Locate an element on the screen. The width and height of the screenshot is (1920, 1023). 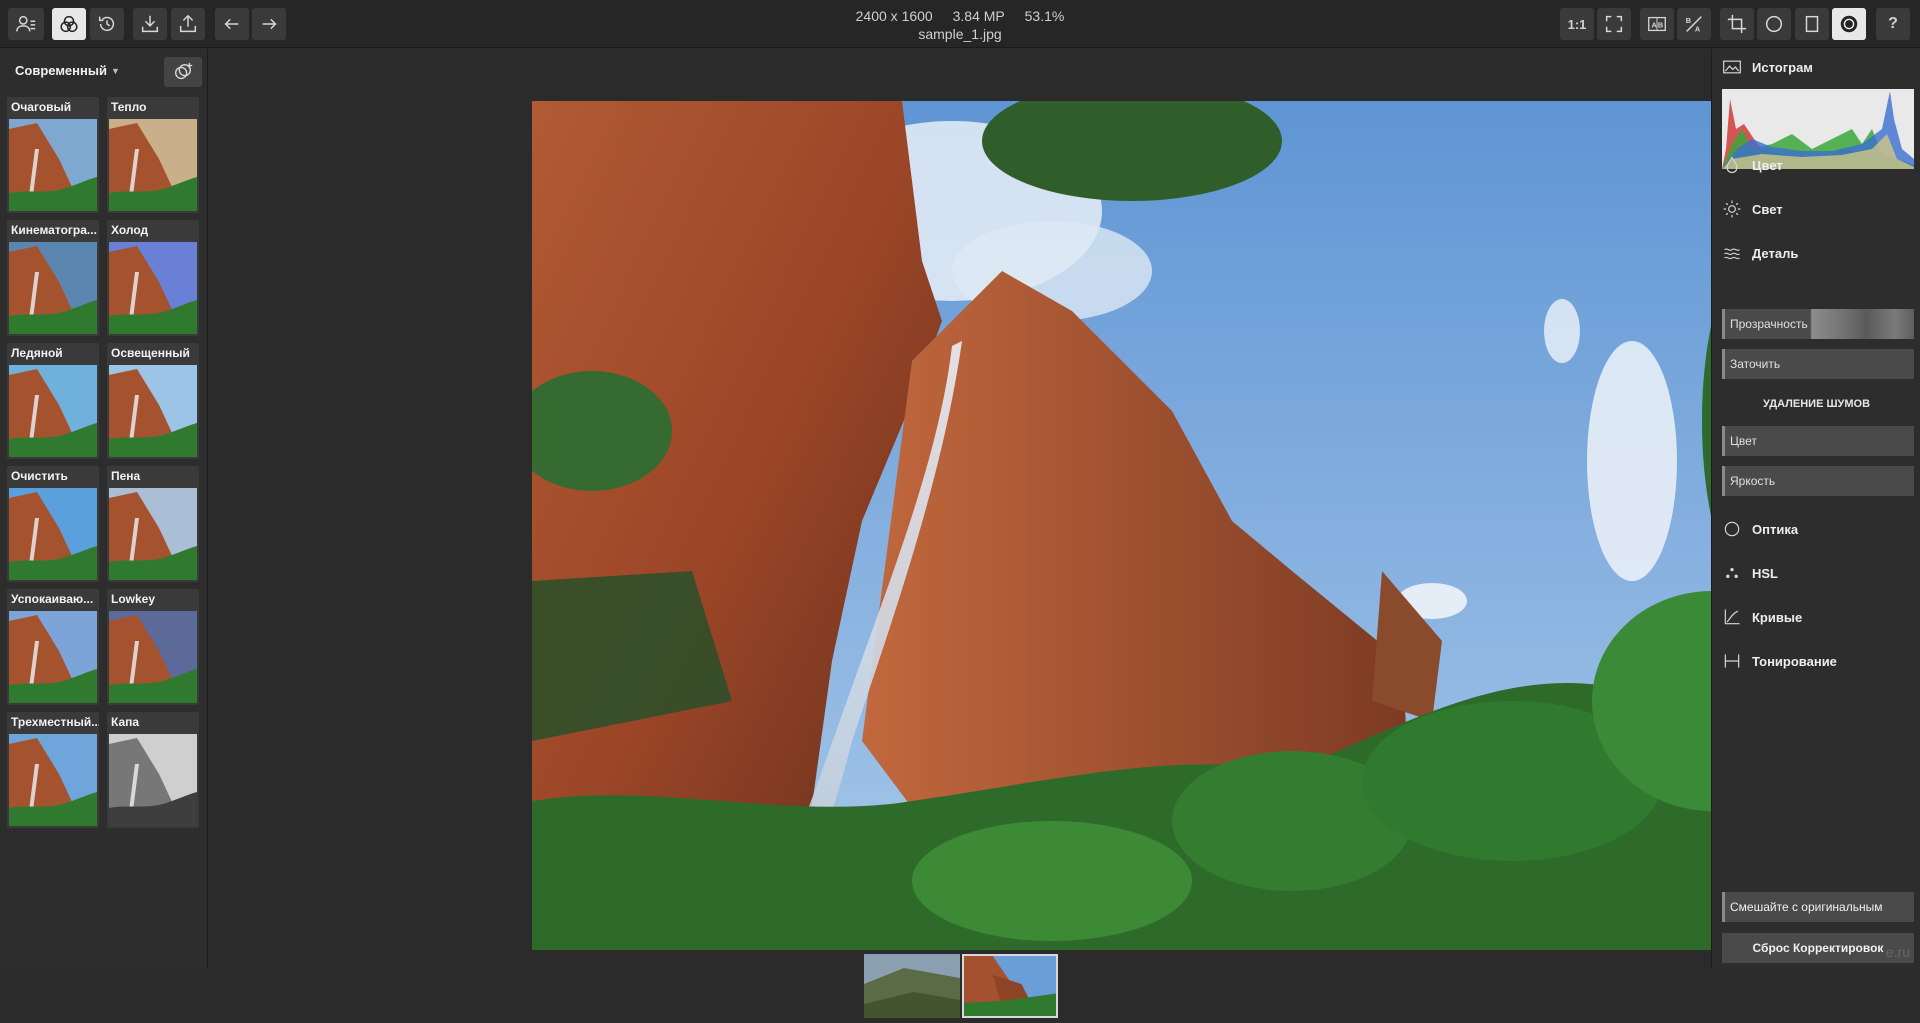
clarity-label: Прозрачность is located at coordinates (1769, 324).